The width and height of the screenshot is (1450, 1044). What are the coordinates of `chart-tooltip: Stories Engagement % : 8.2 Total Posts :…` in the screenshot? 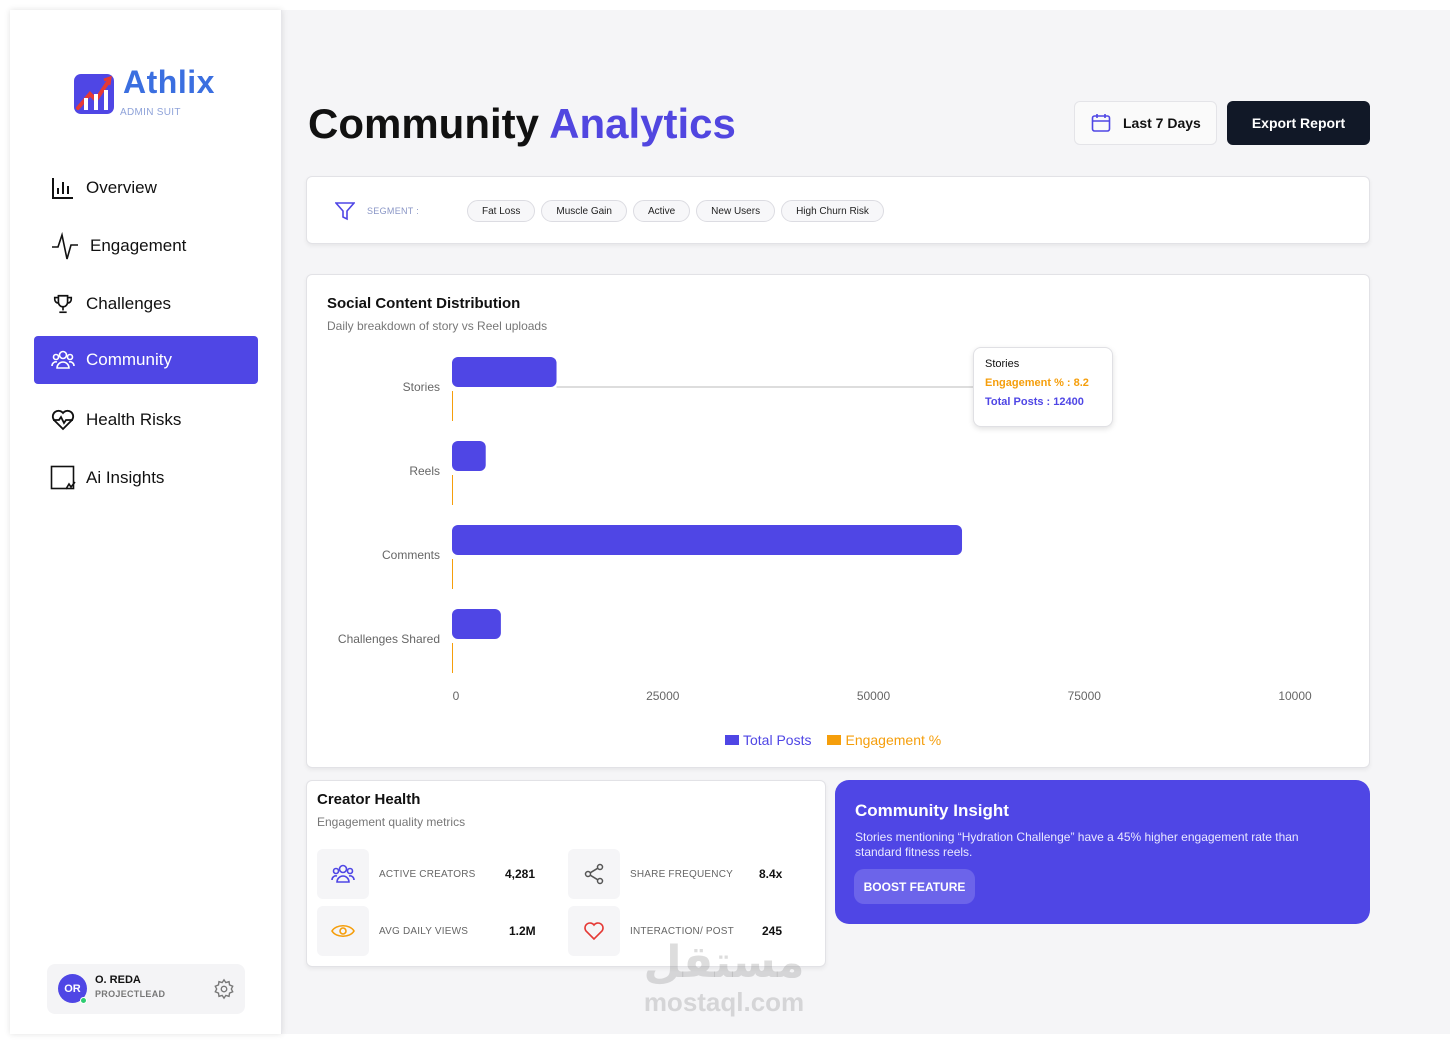 It's located at (1043, 387).